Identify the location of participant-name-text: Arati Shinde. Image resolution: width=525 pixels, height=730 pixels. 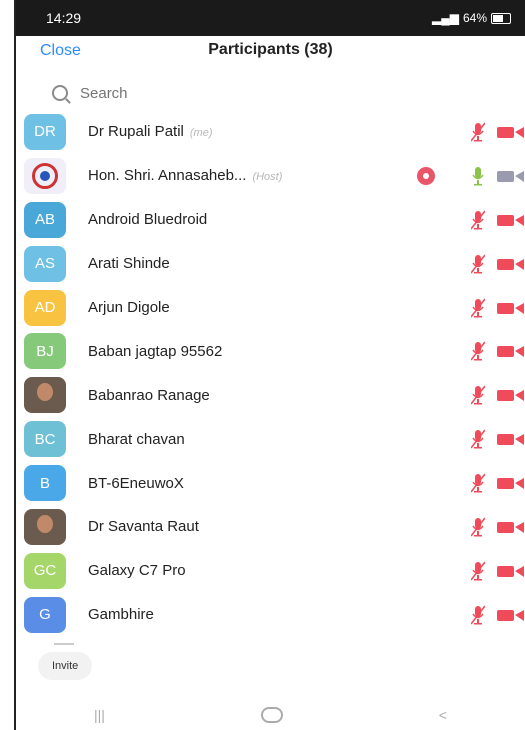
(129, 264).